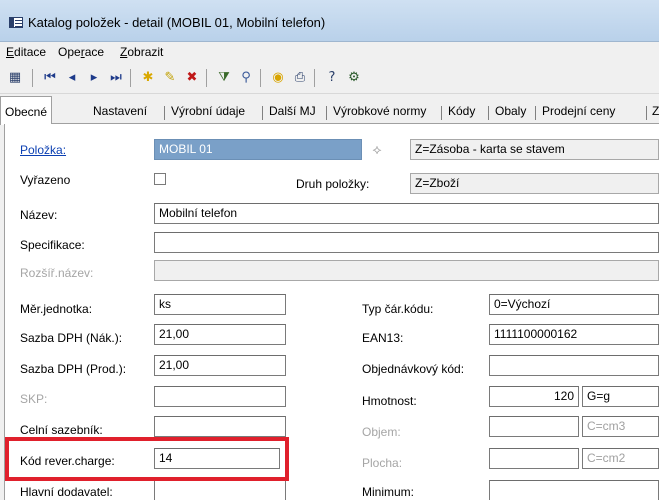  I want to click on druh-polozky-label: Druh položky:, so click(333, 184).